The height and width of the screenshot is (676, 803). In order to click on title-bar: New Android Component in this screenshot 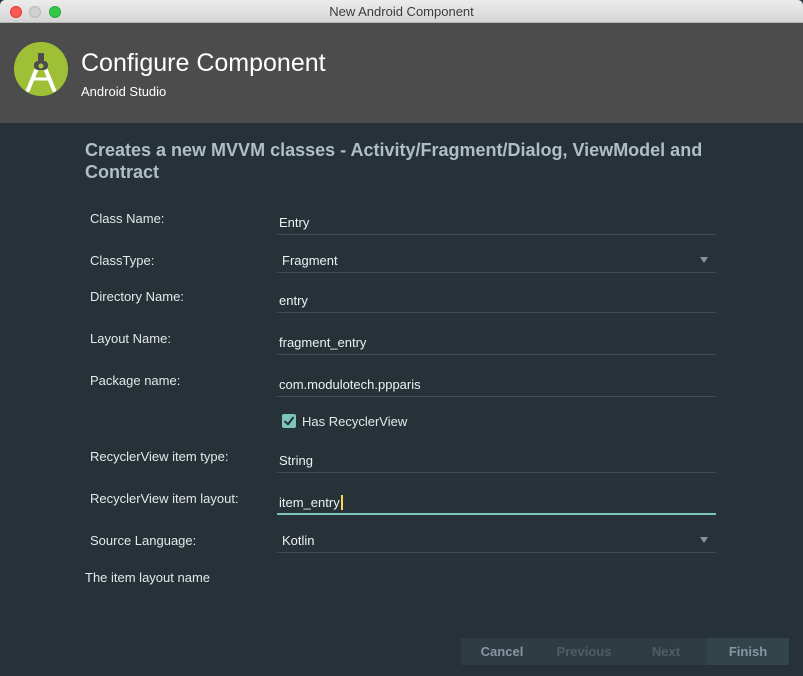, I will do `click(401, 11)`.